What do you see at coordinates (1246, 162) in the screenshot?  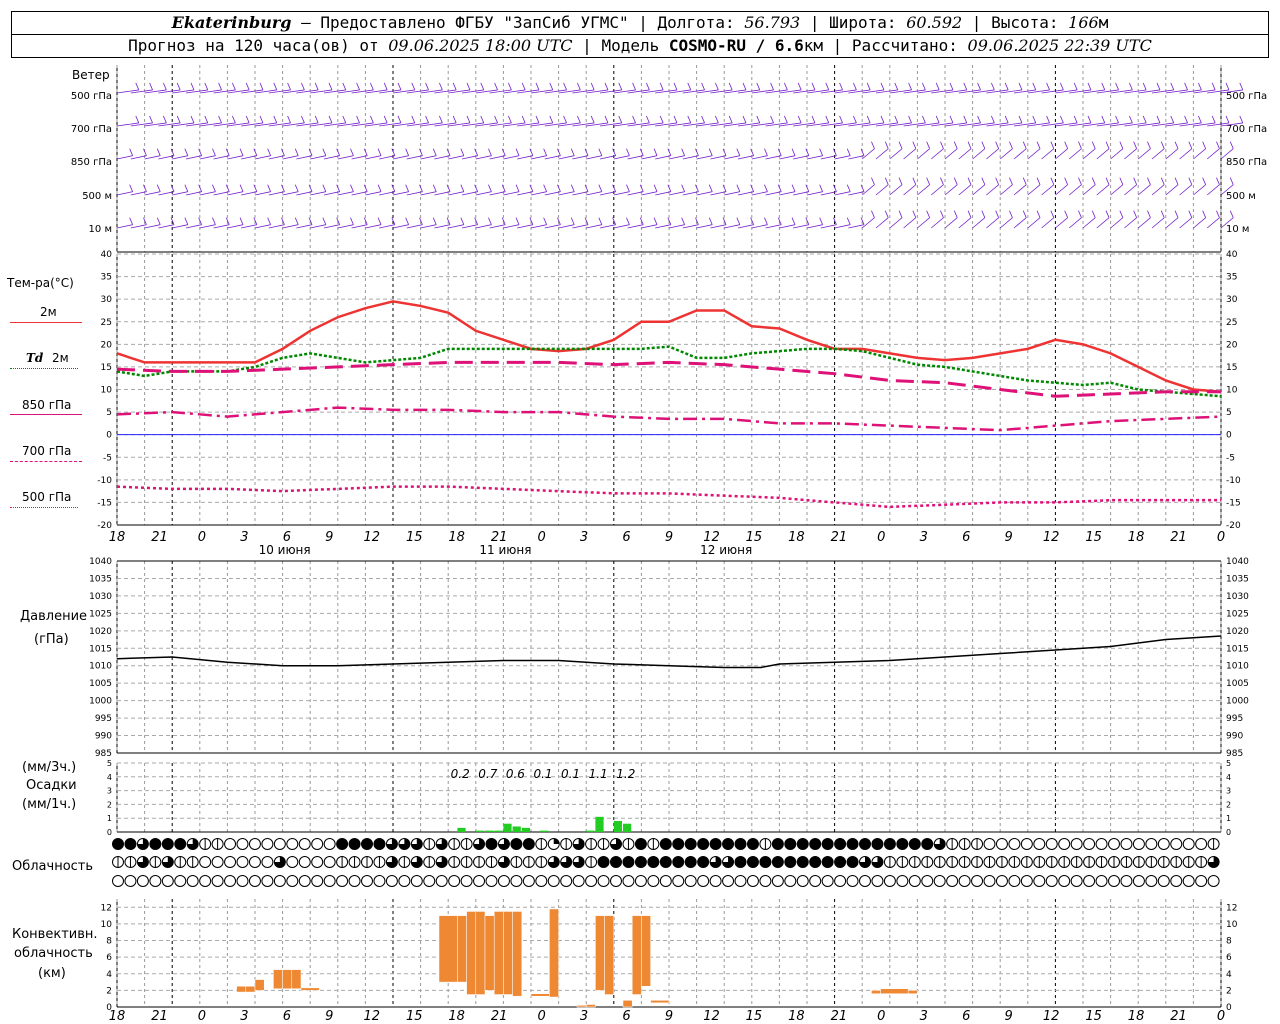 I see `wind-level-label-right: 850 гПа` at bounding box center [1246, 162].